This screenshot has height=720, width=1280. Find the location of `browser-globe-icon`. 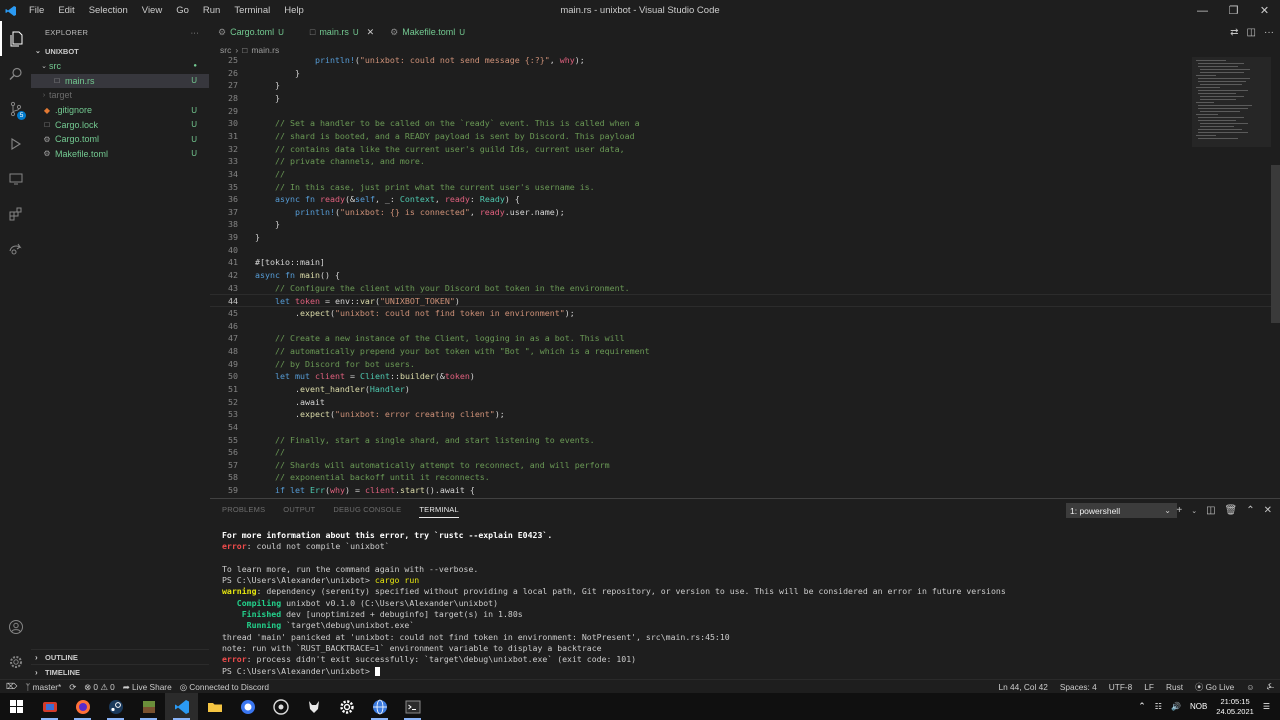

browser-globe-icon is located at coordinates (379, 706).